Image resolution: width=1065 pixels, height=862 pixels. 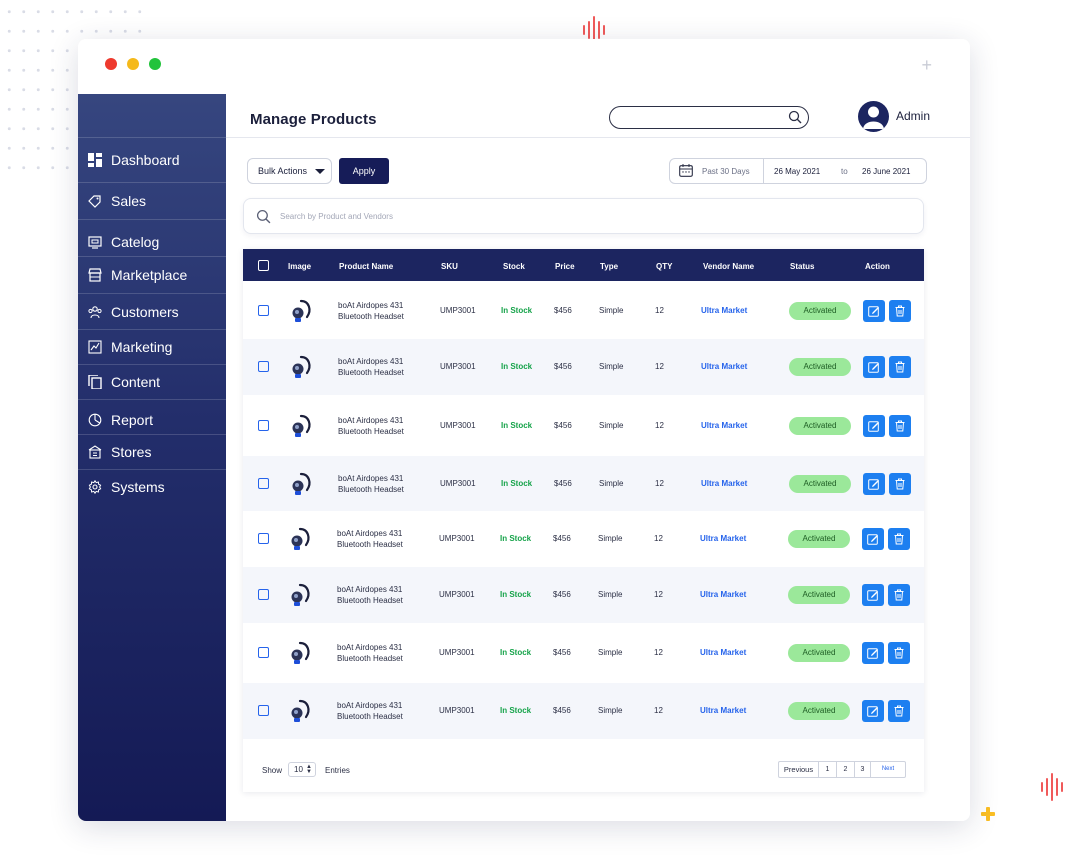 I want to click on pagination: Previous 1 2 3 Next, so click(x=842, y=769).